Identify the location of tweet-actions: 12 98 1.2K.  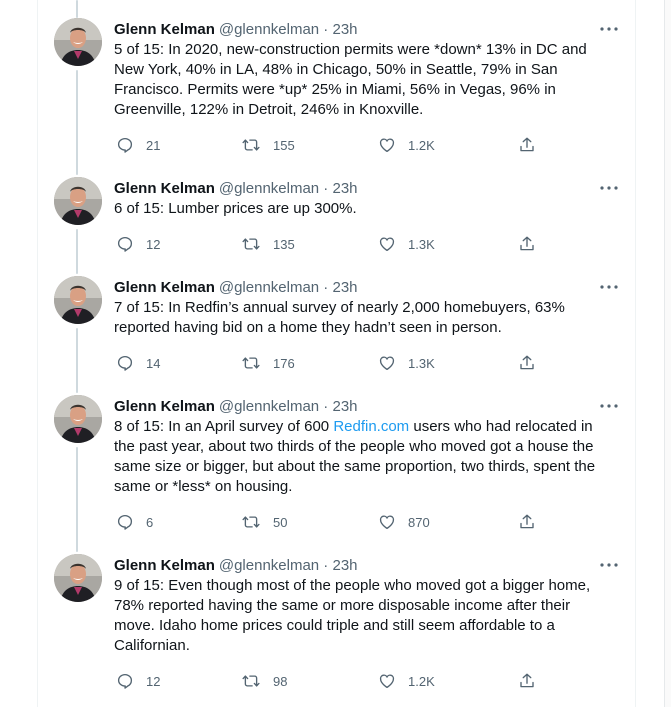
(354, 681).